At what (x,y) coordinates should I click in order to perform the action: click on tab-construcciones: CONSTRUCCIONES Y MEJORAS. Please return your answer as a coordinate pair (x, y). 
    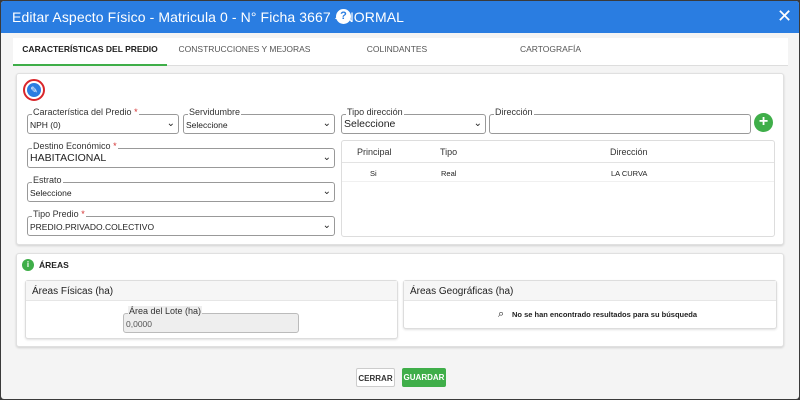
    Looking at the image, I should click on (244, 52).